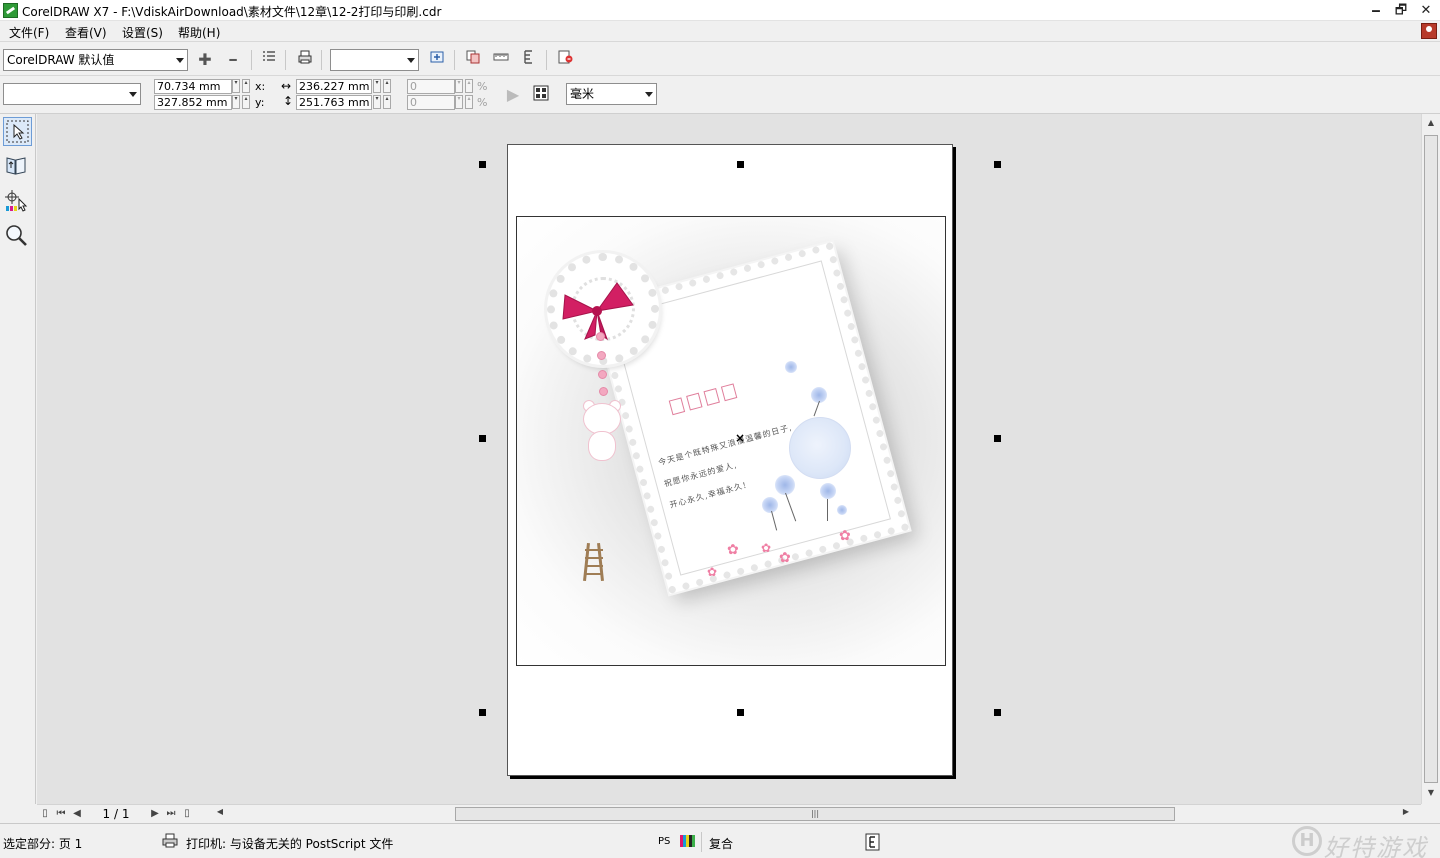 The width and height of the screenshot is (1440, 858). What do you see at coordinates (740, 438) in the screenshot?
I see `selection-center-marker: ×` at bounding box center [740, 438].